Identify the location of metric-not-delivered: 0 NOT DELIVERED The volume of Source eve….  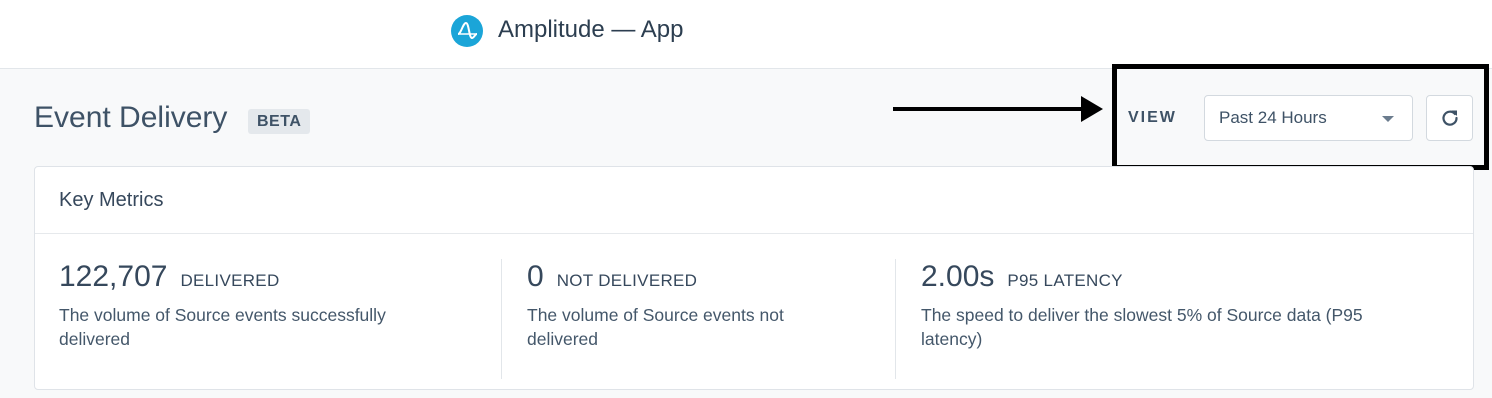
(707, 305).